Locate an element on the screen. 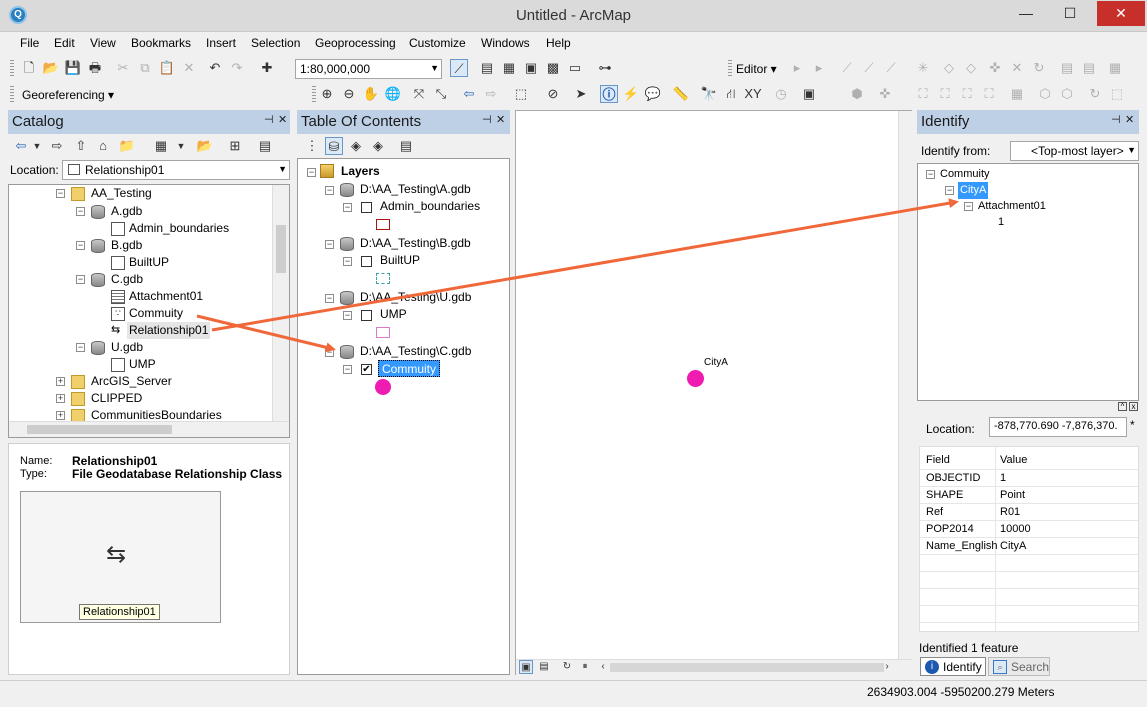 This screenshot has width=1147, height=707. tab-identify: i Identify is located at coordinates (953, 666).